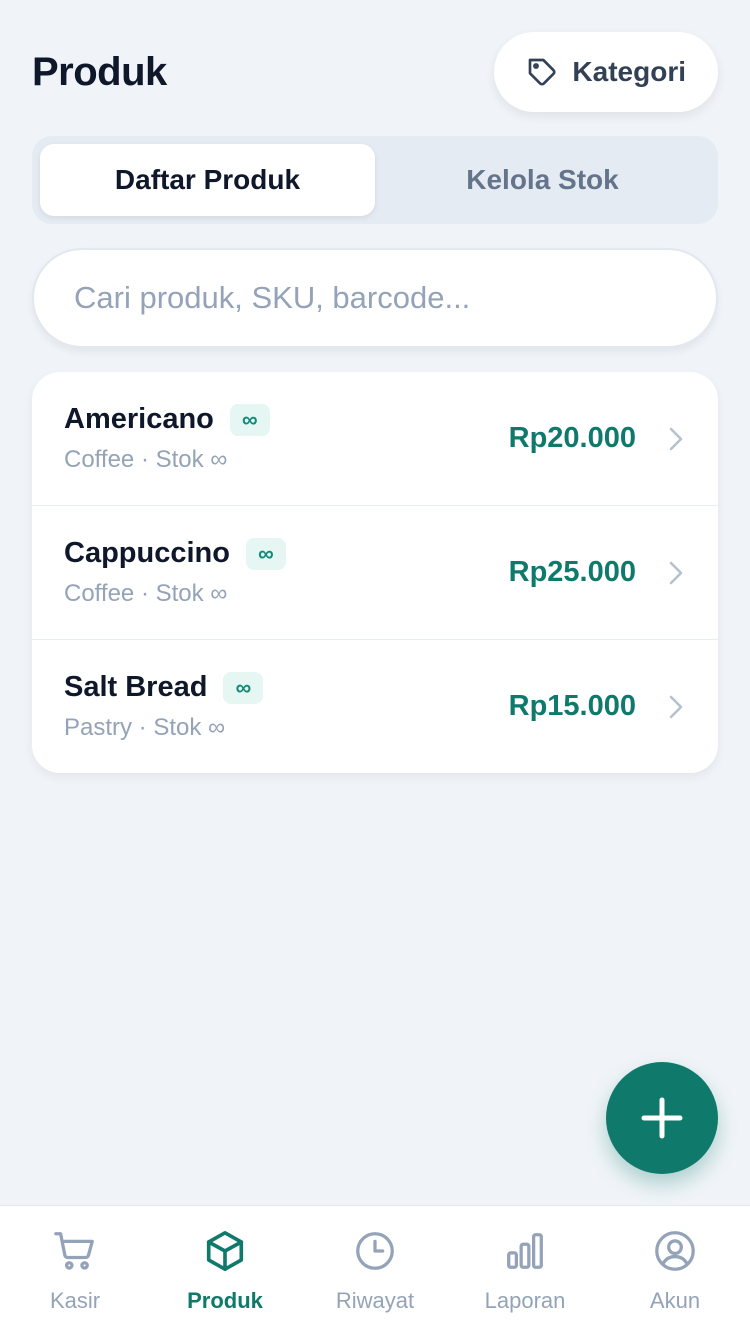  I want to click on cart-icon, so click(75, 1251).